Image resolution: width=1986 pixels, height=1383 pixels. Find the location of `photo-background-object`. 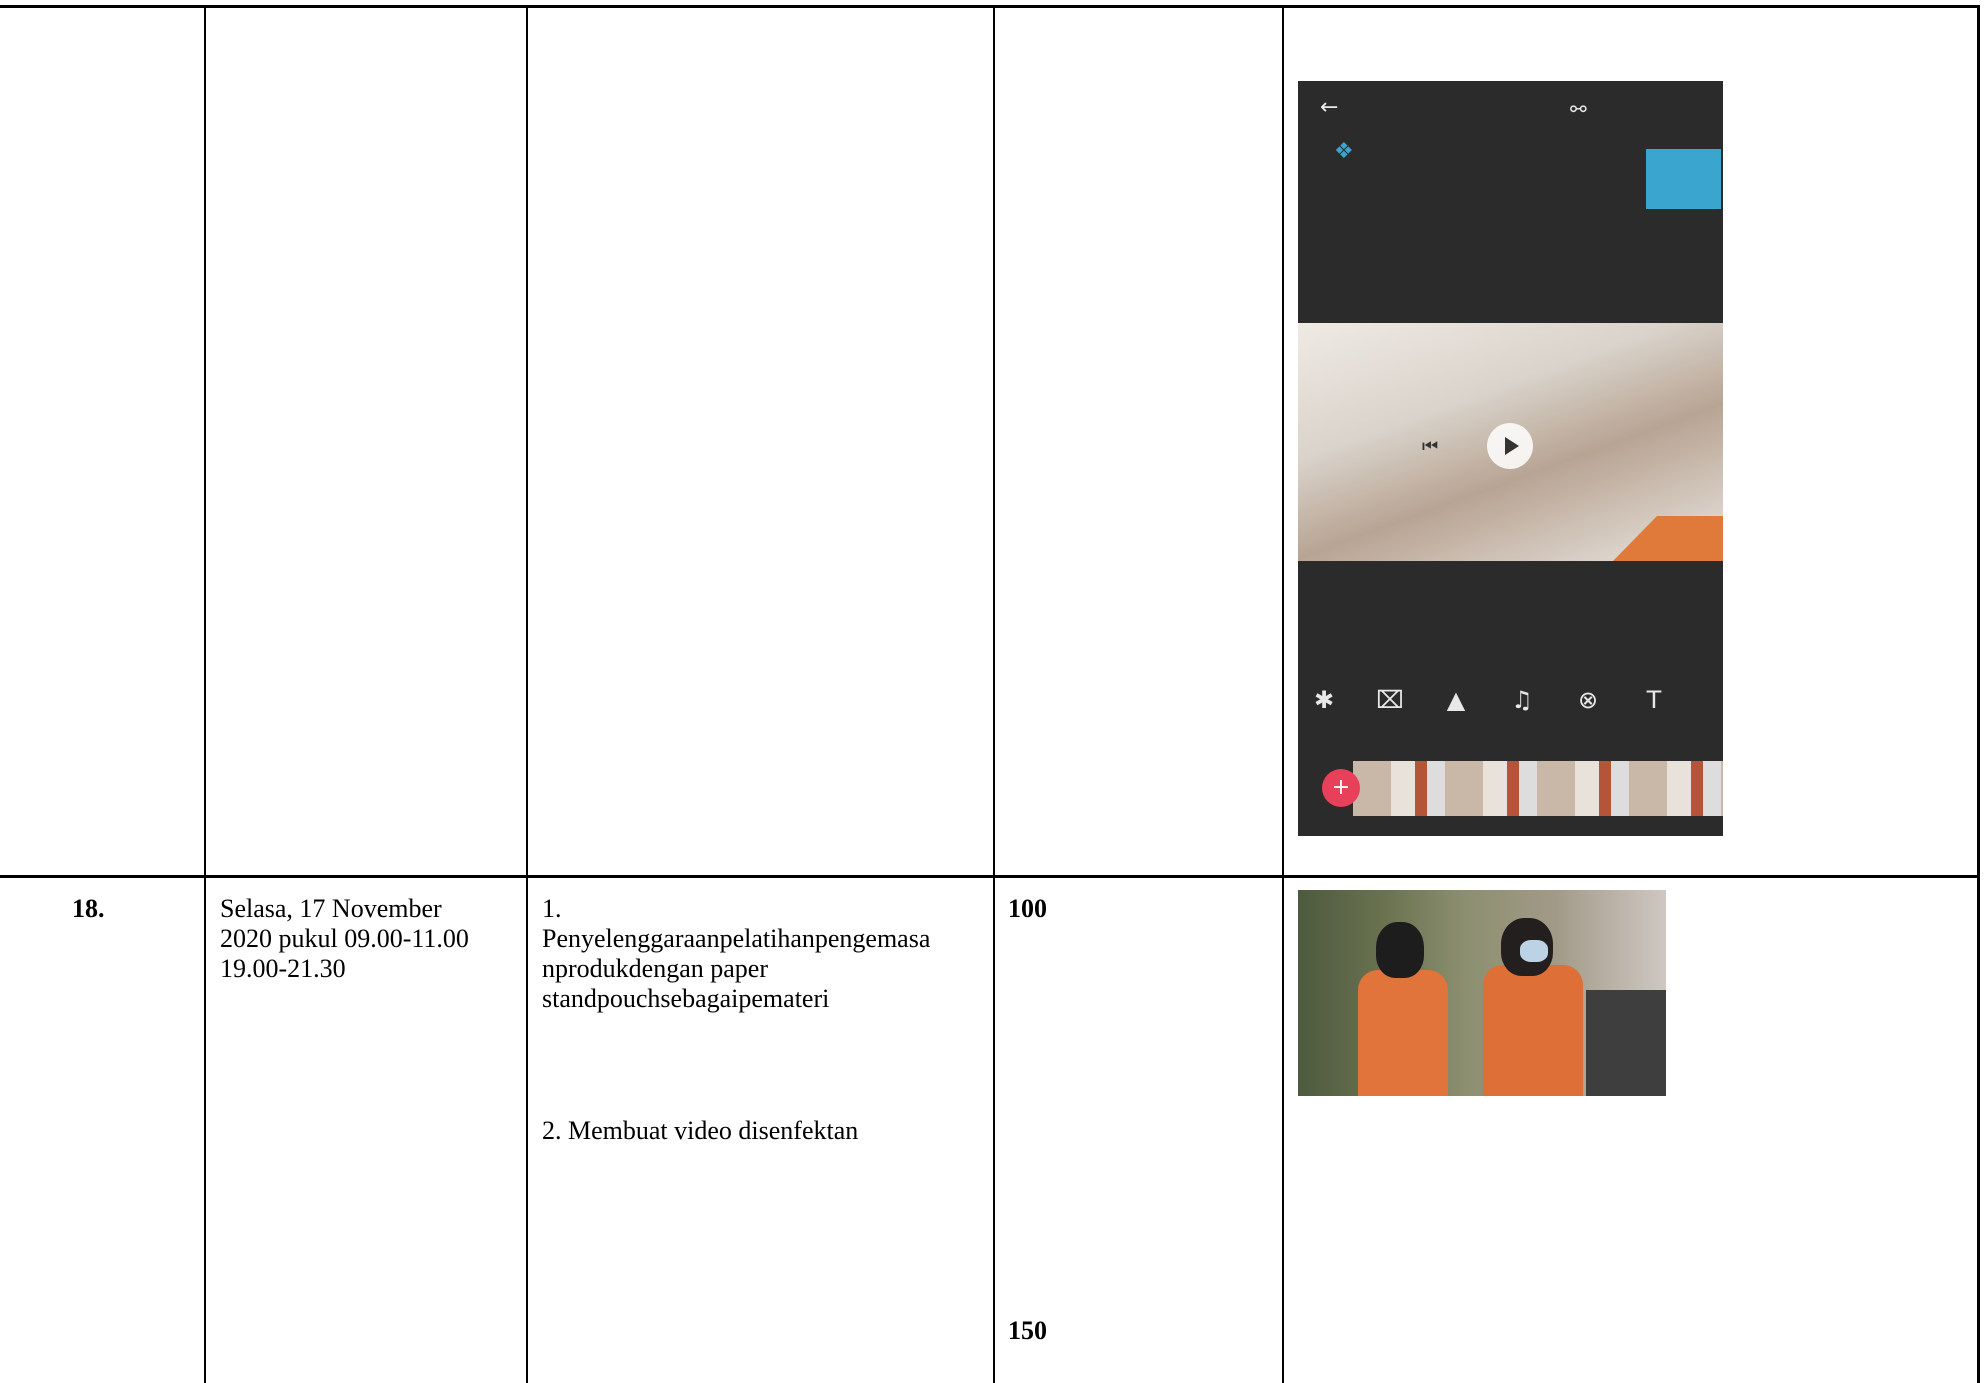

photo-background-object is located at coordinates (1626, 1043).